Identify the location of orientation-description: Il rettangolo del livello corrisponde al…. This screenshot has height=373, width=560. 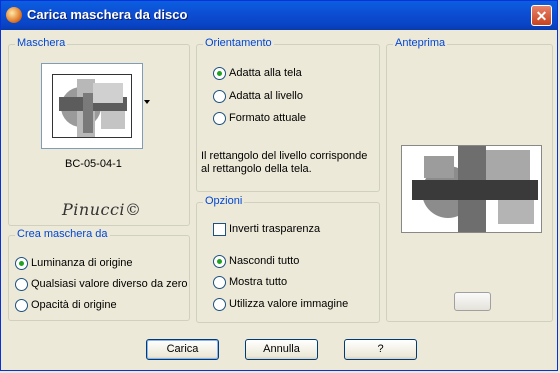
(284, 162).